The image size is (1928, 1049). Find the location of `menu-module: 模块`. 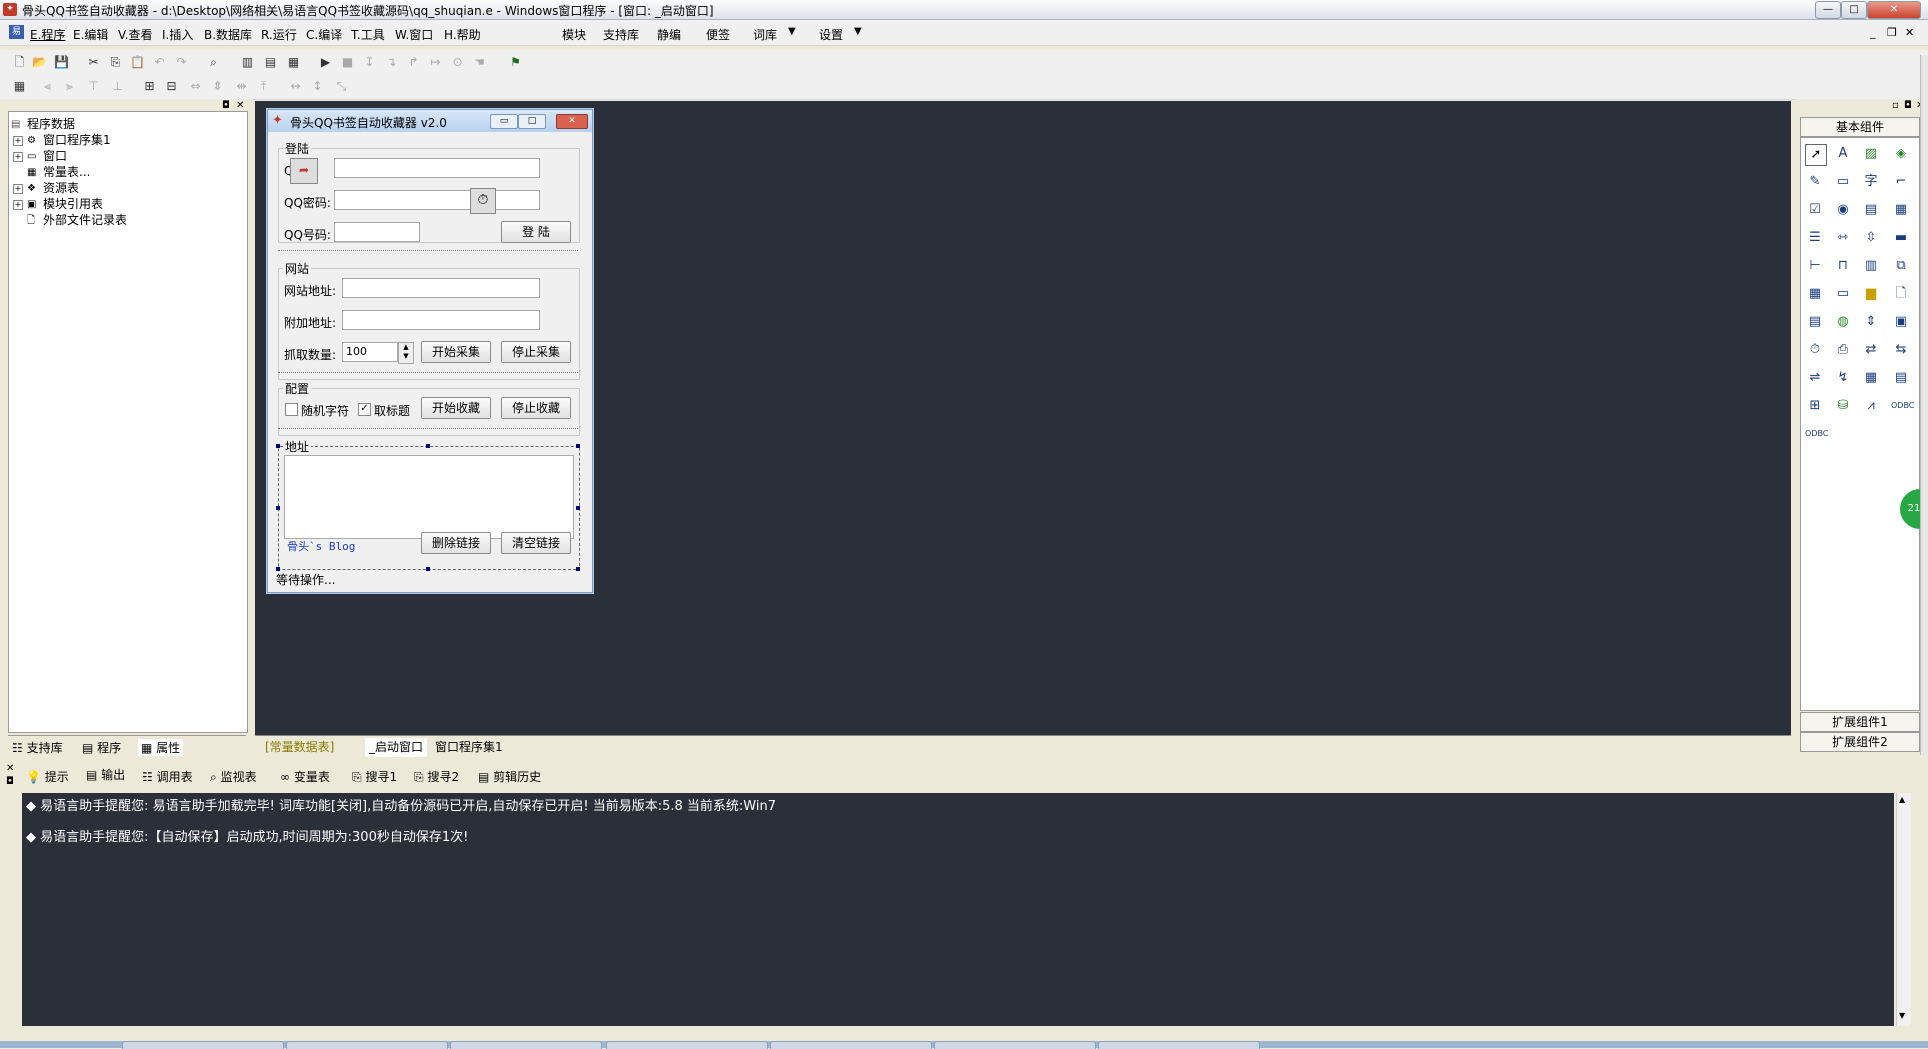

menu-module: 模块 is located at coordinates (574, 34).